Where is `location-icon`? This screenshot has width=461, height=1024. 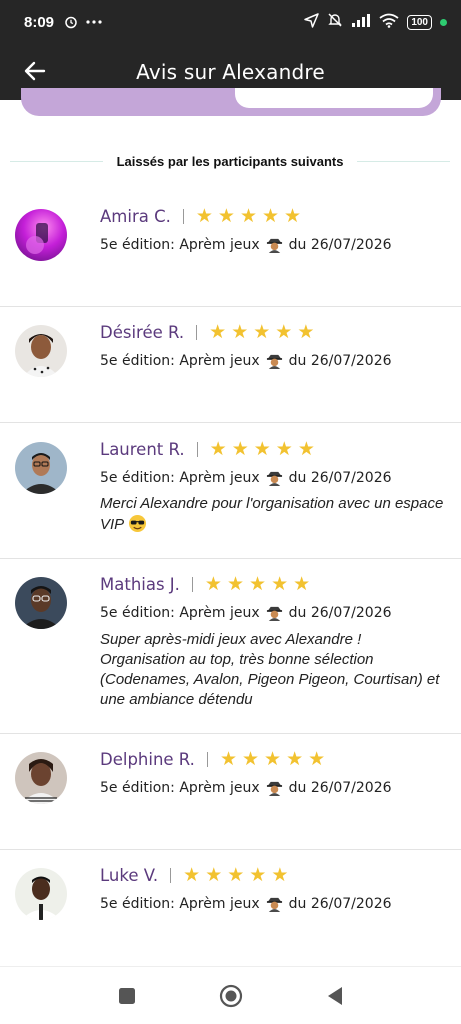 location-icon is located at coordinates (312, 22).